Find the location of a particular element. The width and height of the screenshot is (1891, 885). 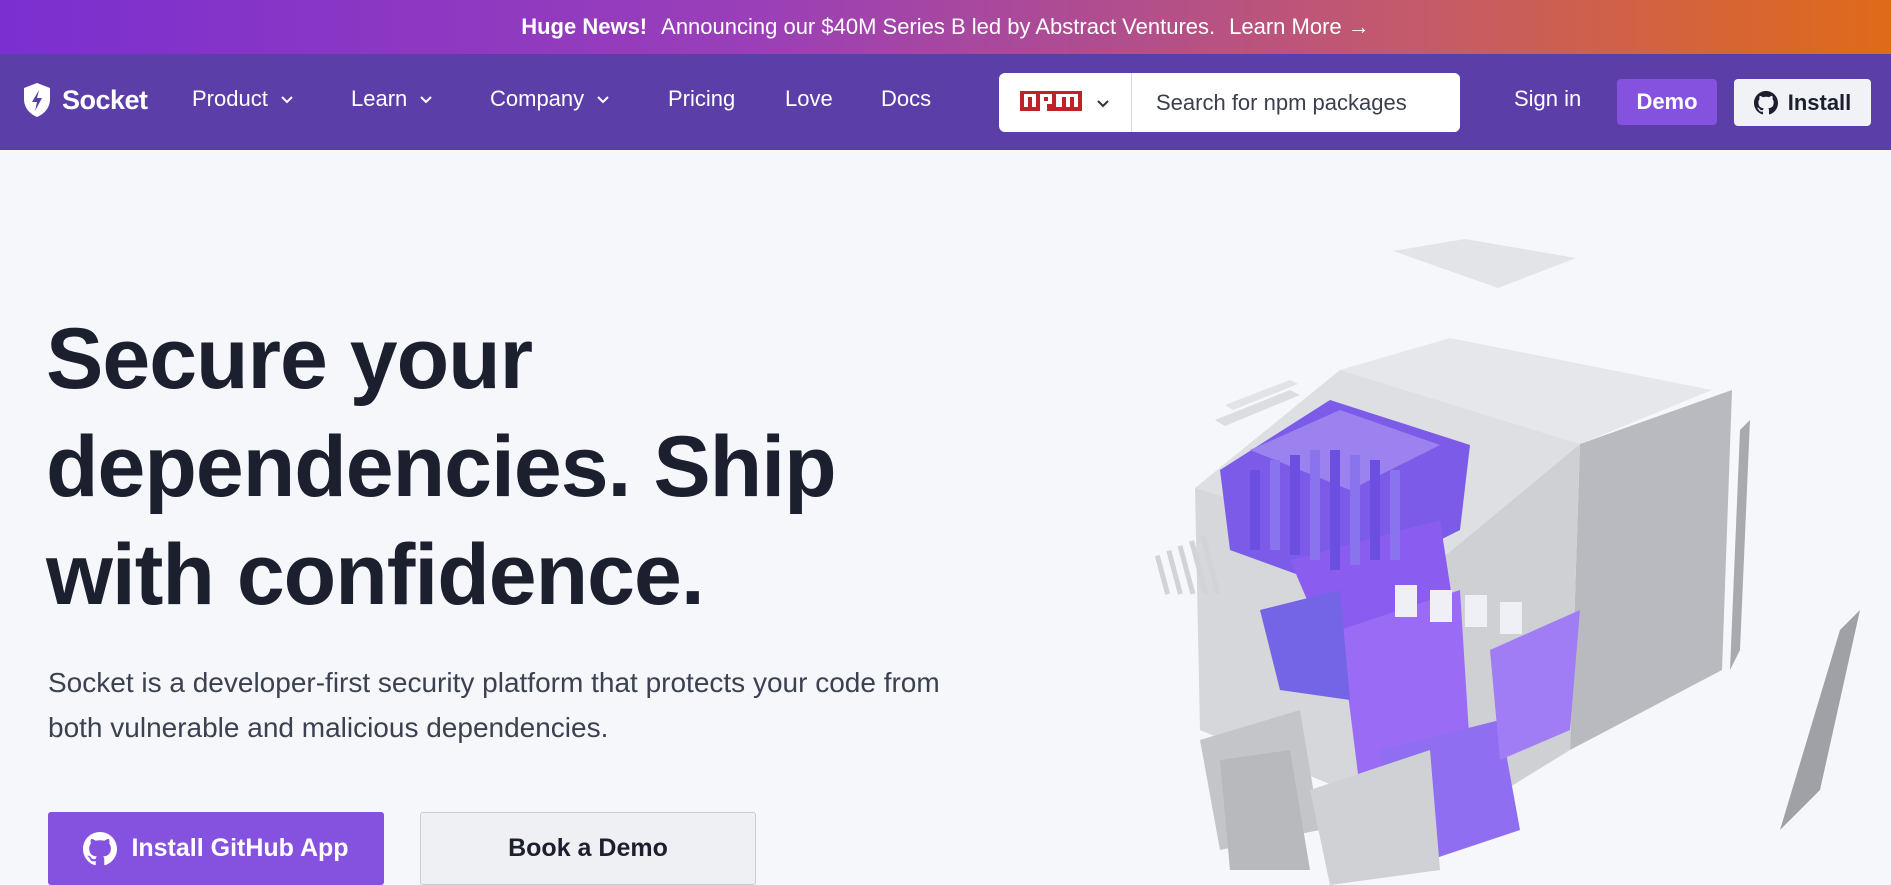

nav-item-label: Product is located at coordinates (230, 98).